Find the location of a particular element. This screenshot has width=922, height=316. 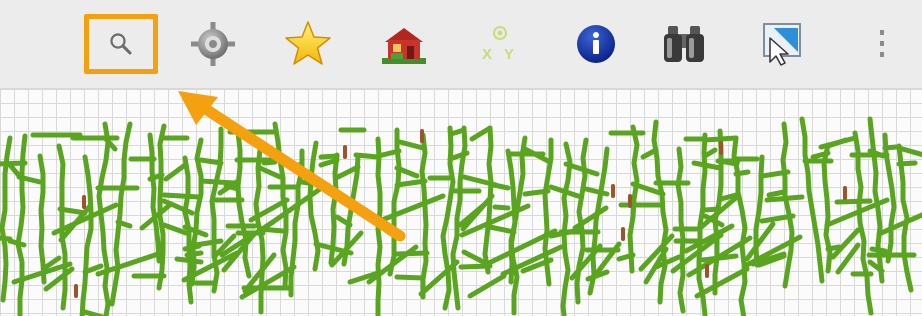

select-tool-button is located at coordinates (782, 44).